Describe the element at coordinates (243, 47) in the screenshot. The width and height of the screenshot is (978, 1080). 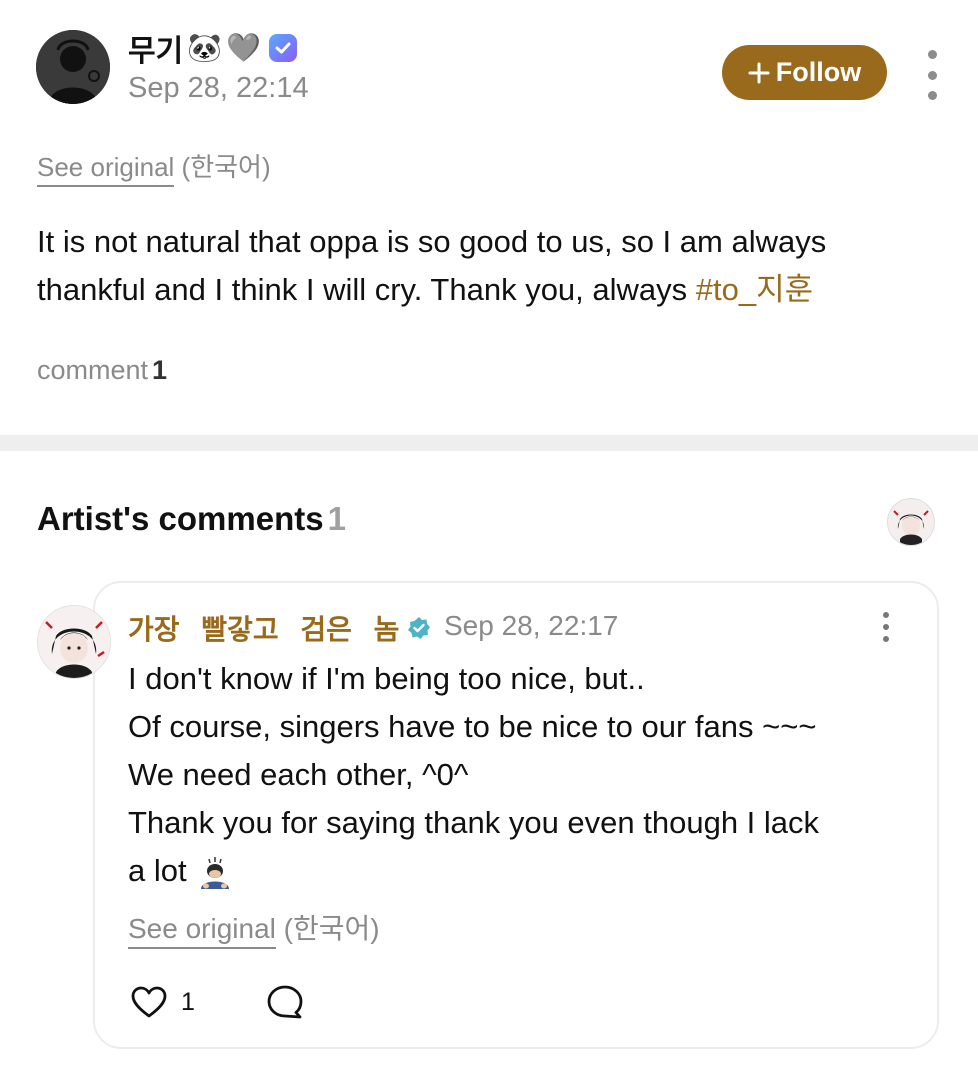
I see `grey-heart-emoji: 🩶` at that location.